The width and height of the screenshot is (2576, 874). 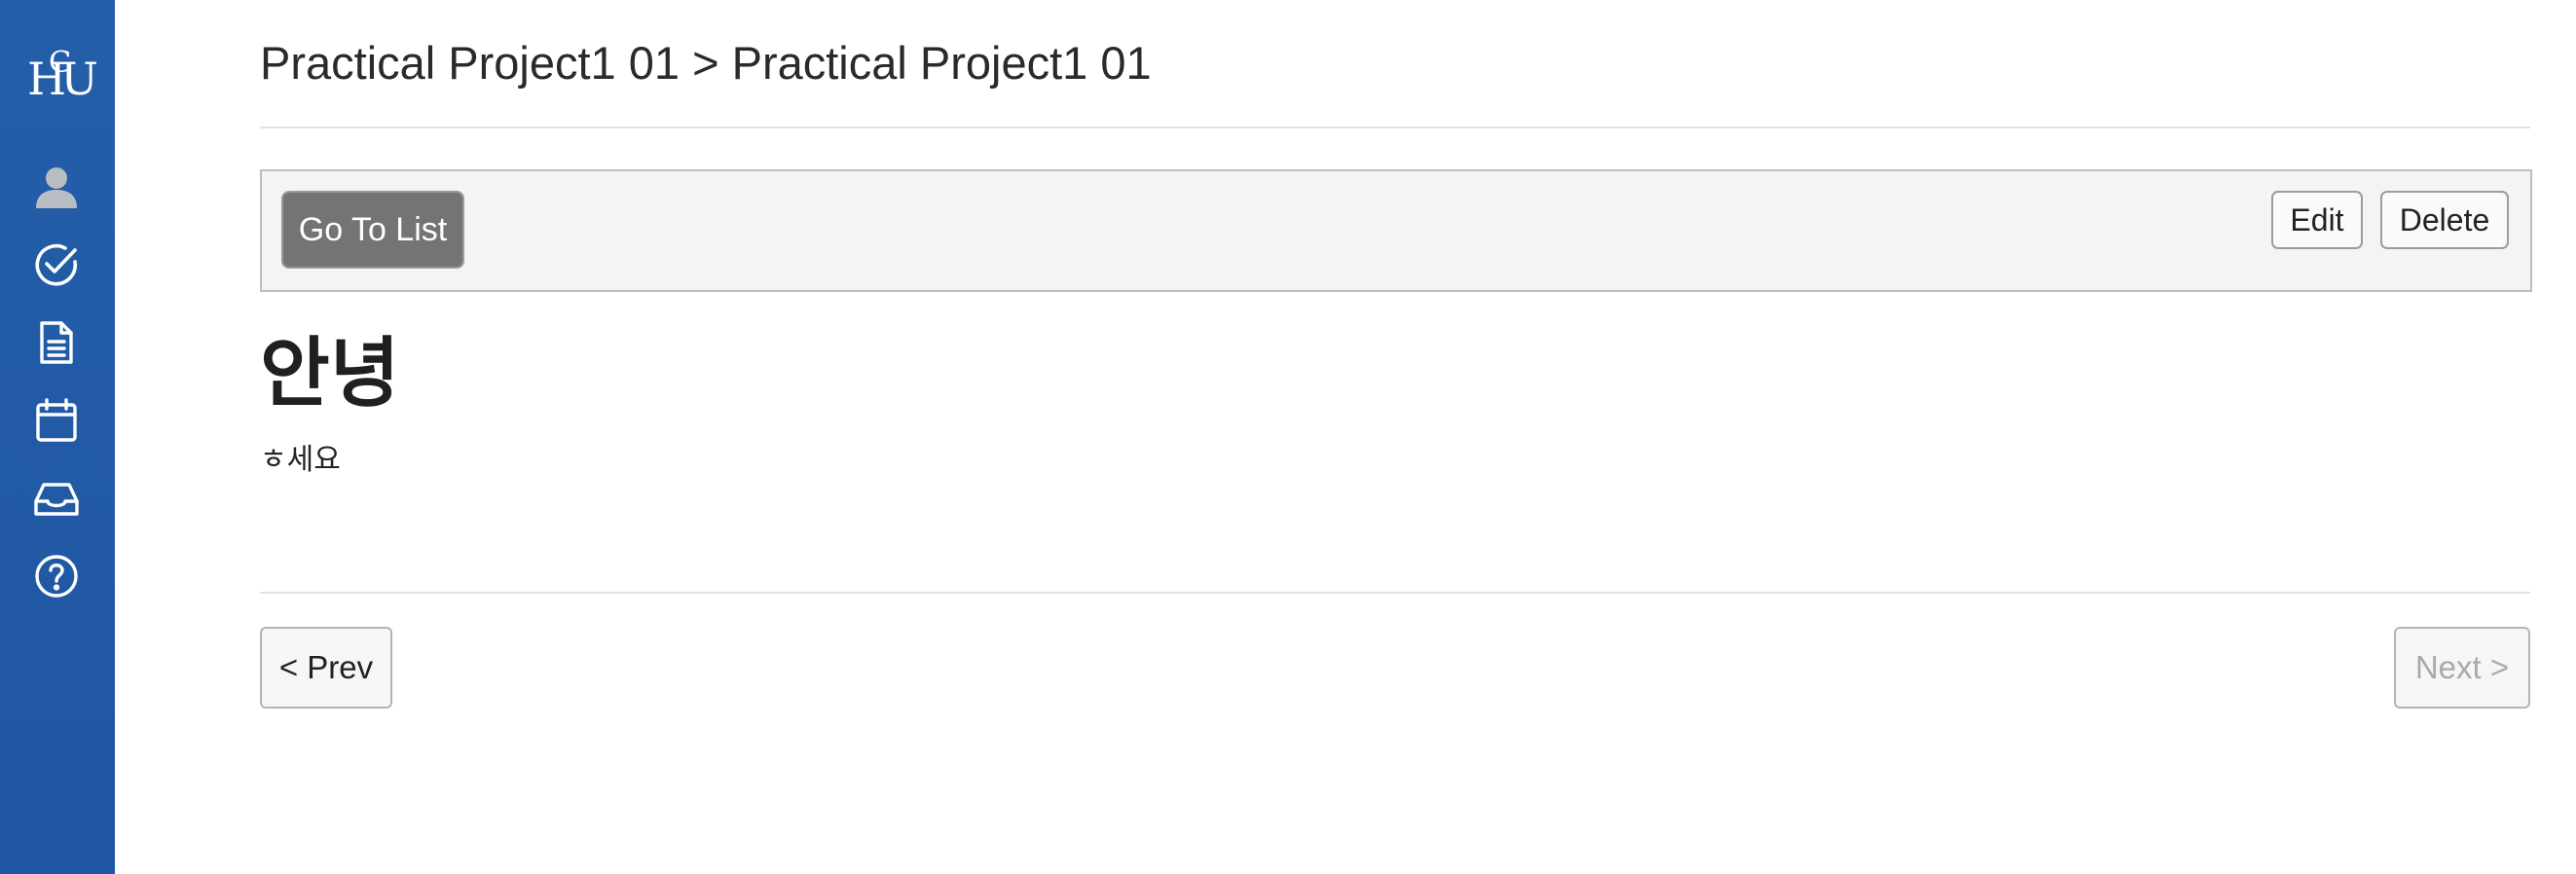 I want to click on sidebar-item-documents, so click(x=56, y=342).